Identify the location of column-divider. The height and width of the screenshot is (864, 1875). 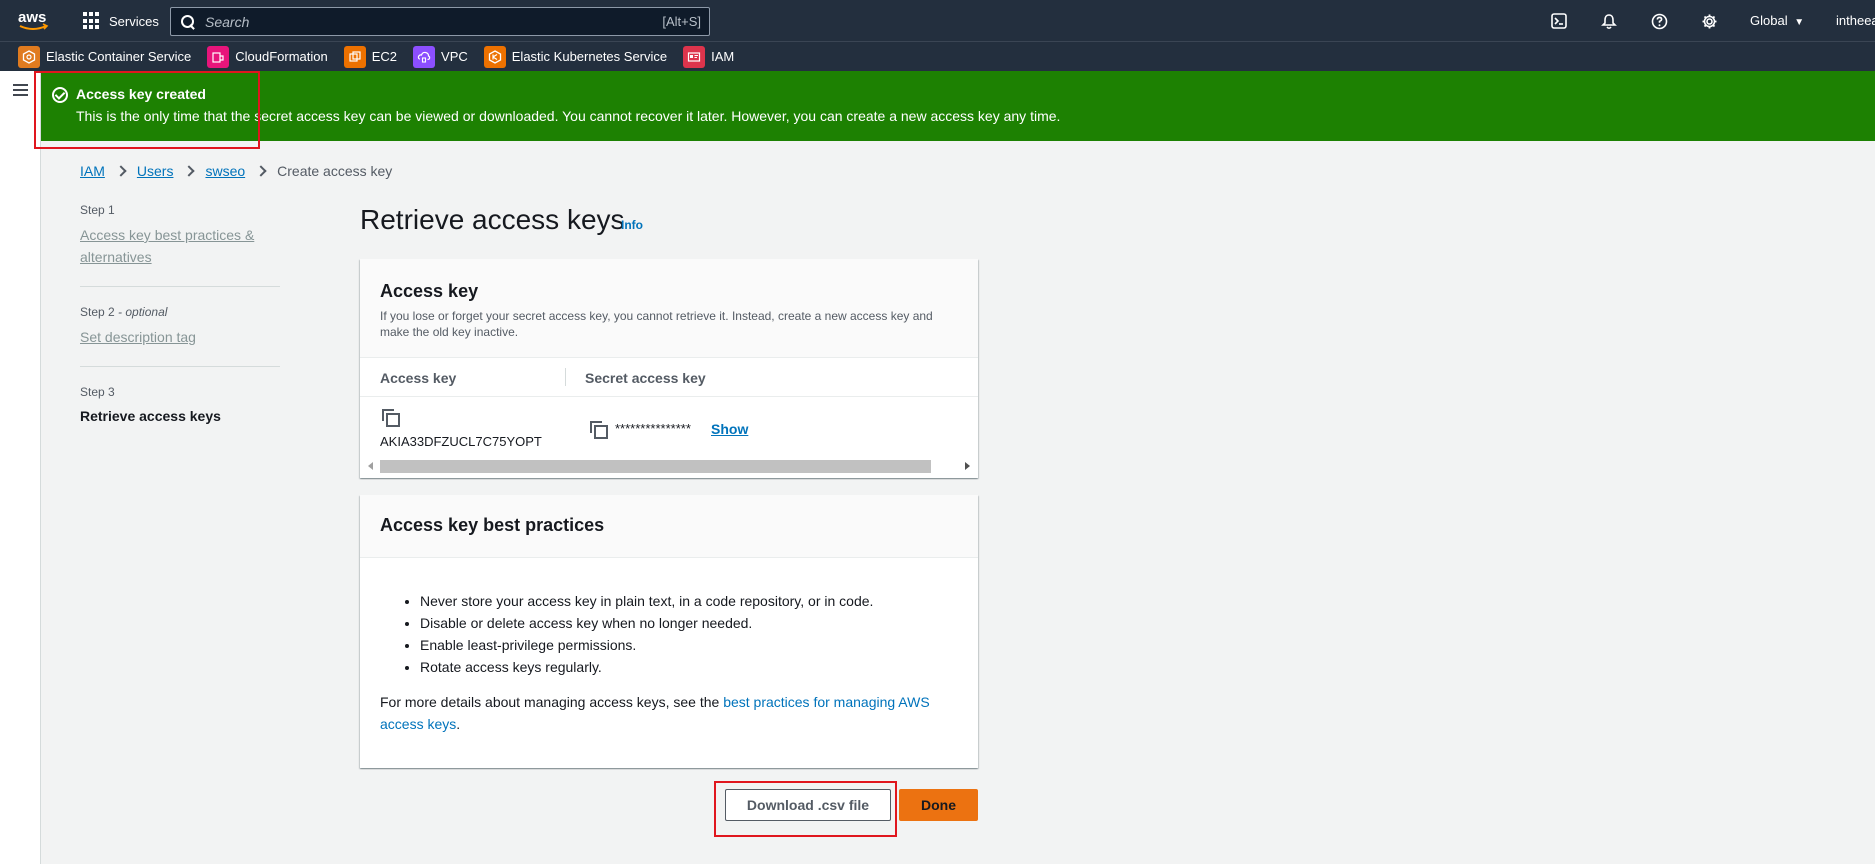
(565, 377).